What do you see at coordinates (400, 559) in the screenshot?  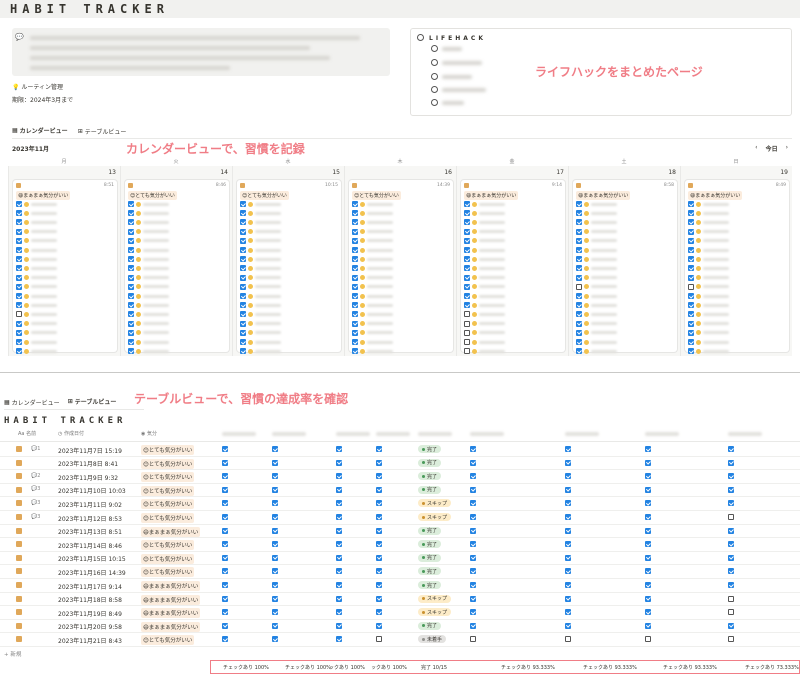 I see `table-row: 2023年11月15日 10:15 😊とても気分がいい 完了` at bounding box center [400, 559].